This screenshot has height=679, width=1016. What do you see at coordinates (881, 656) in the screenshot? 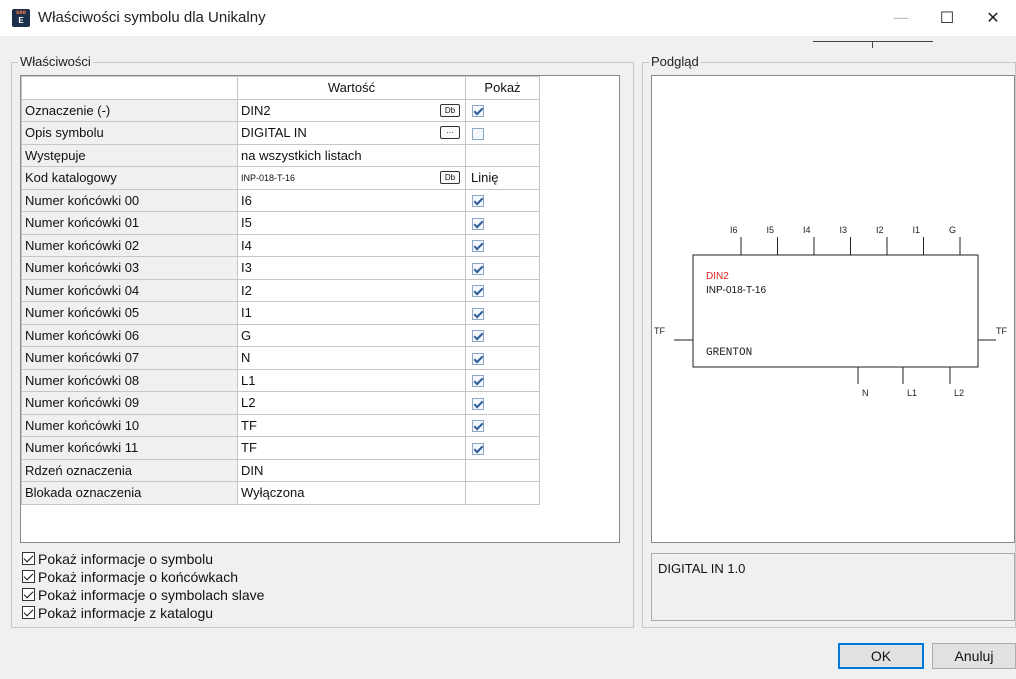
I see `ok-button: OK` at bounding box center [881, 656].